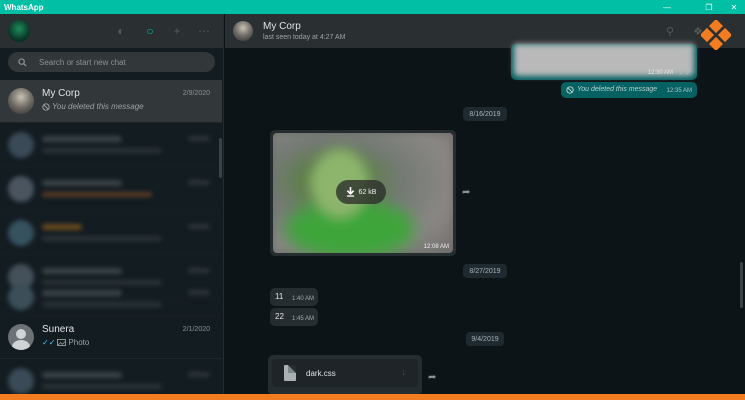  What do you see at coordinates (716, 35) in the screenshot?
I see `watermark-logo-icon` at bounding box center [716, 35].